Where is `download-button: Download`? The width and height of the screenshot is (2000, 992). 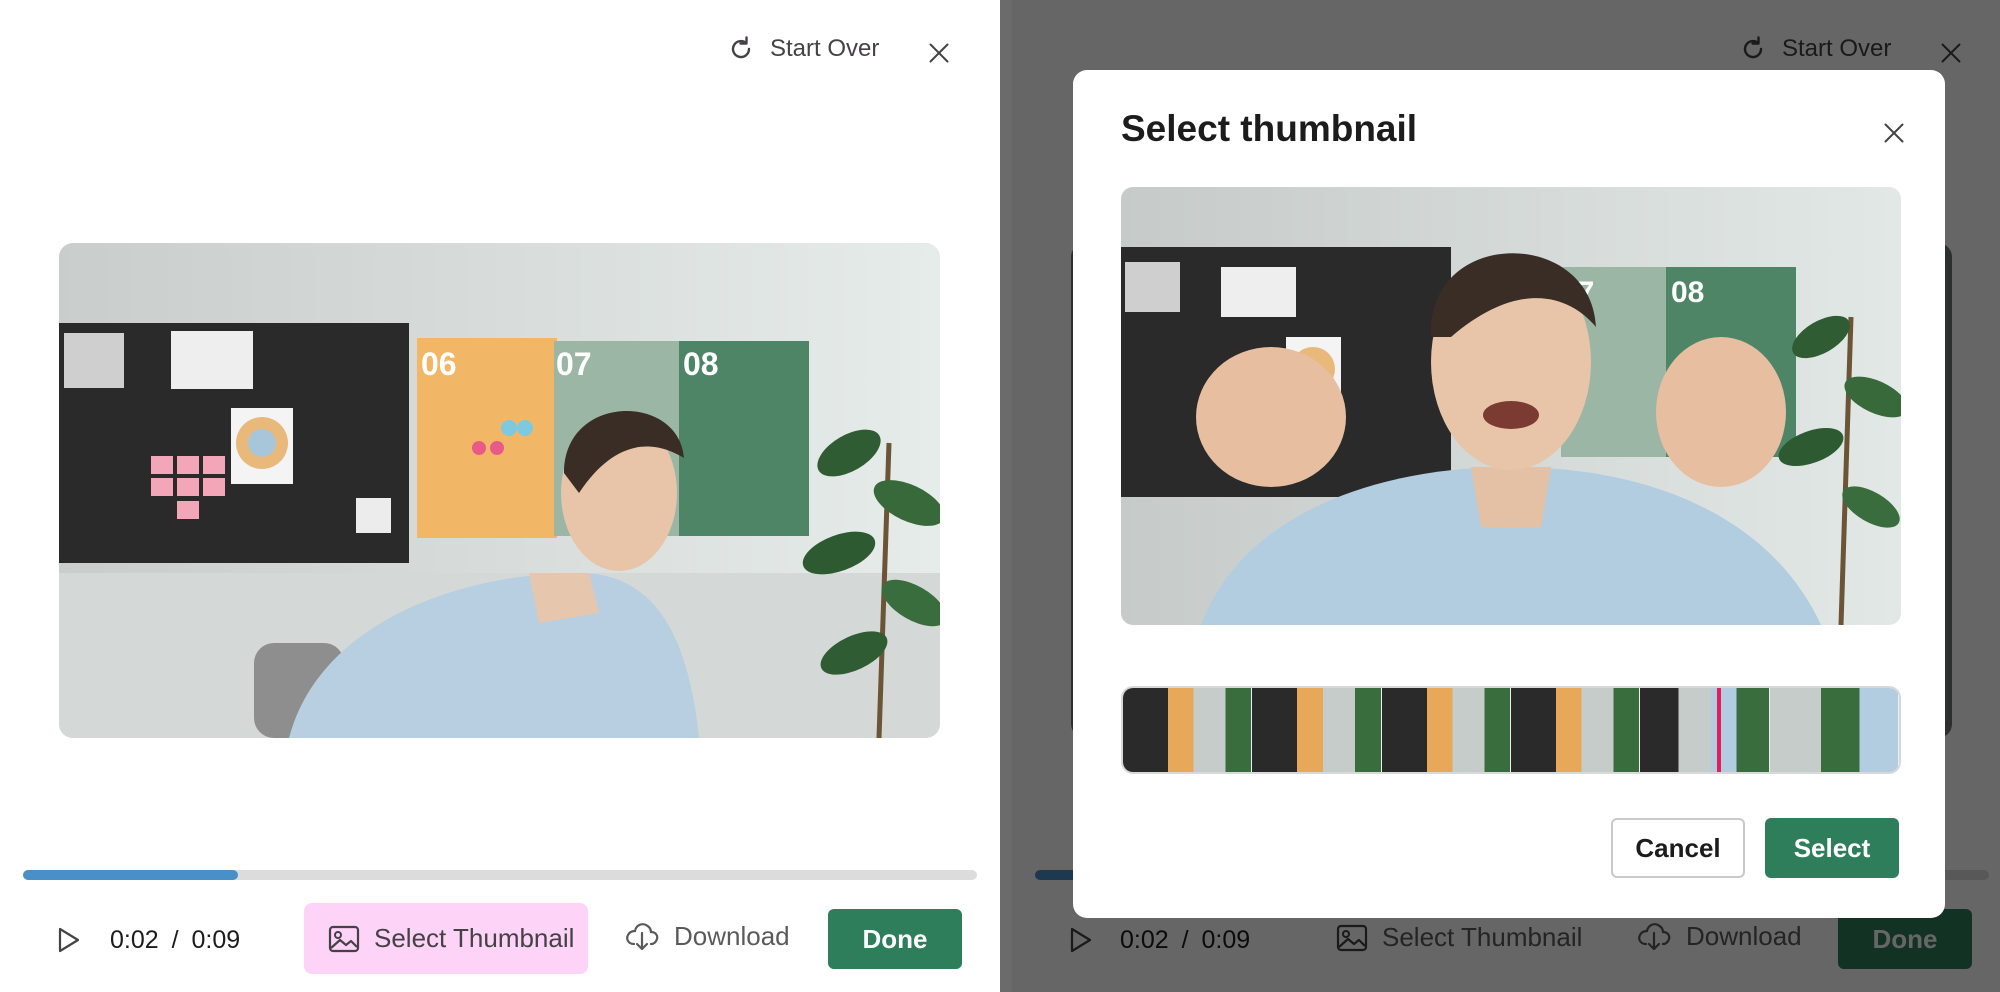
download-button: Download is located at coordinates (707, 936).